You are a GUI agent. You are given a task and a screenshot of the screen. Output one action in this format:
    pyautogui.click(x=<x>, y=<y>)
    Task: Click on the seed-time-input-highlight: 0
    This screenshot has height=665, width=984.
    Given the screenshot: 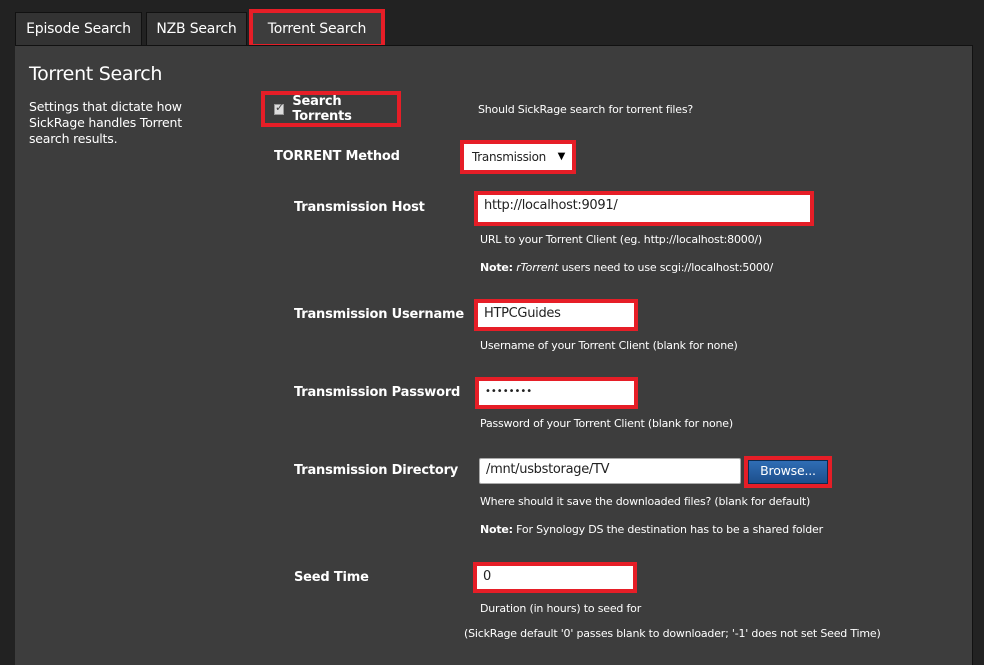 What is the action you would take?
    pyautogui.click(x=555, y=577)
    